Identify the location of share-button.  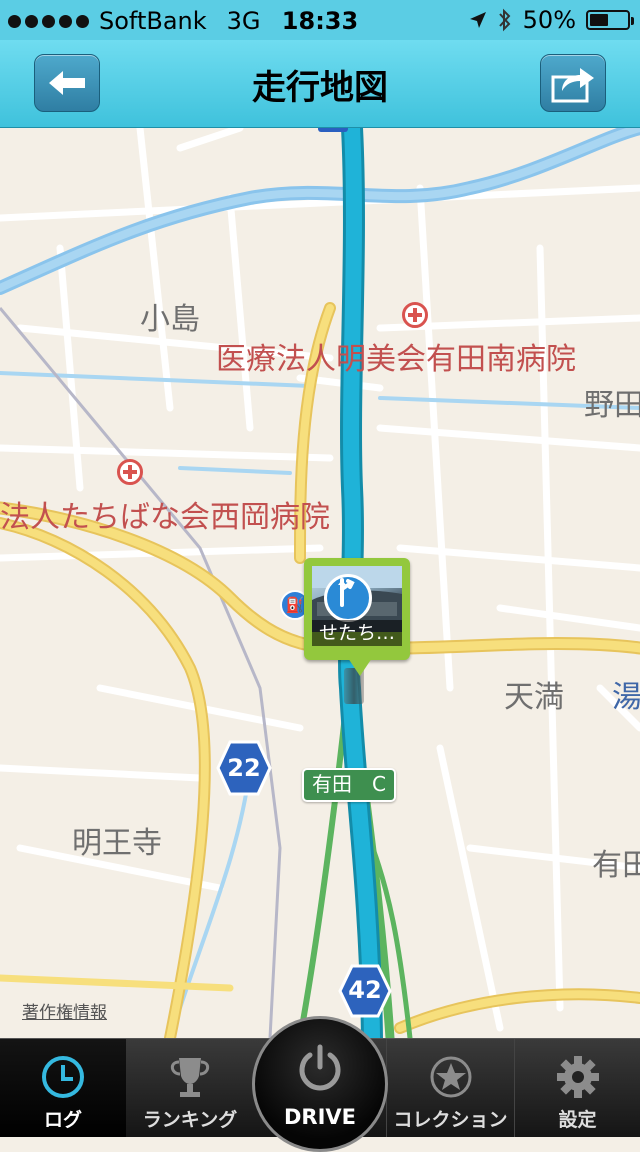
(573, 83).